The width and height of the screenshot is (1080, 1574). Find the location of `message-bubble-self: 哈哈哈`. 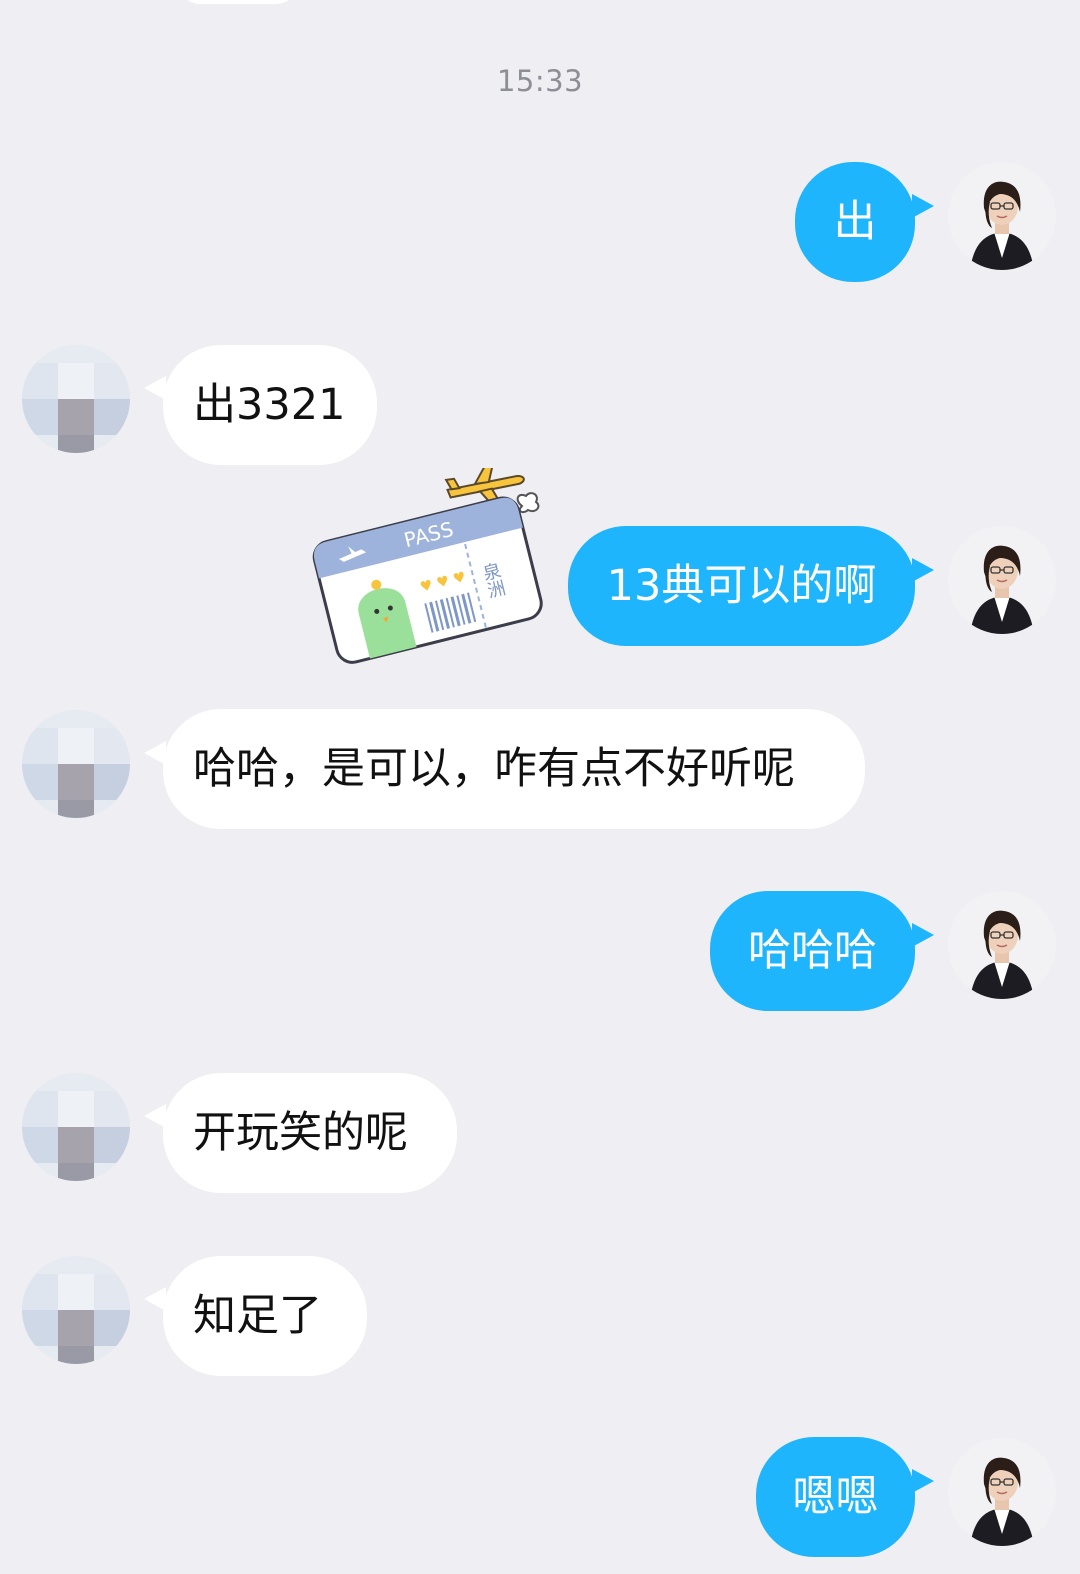

message-bubble-self: 哈哈哈 is located at coordinates (812, 951).